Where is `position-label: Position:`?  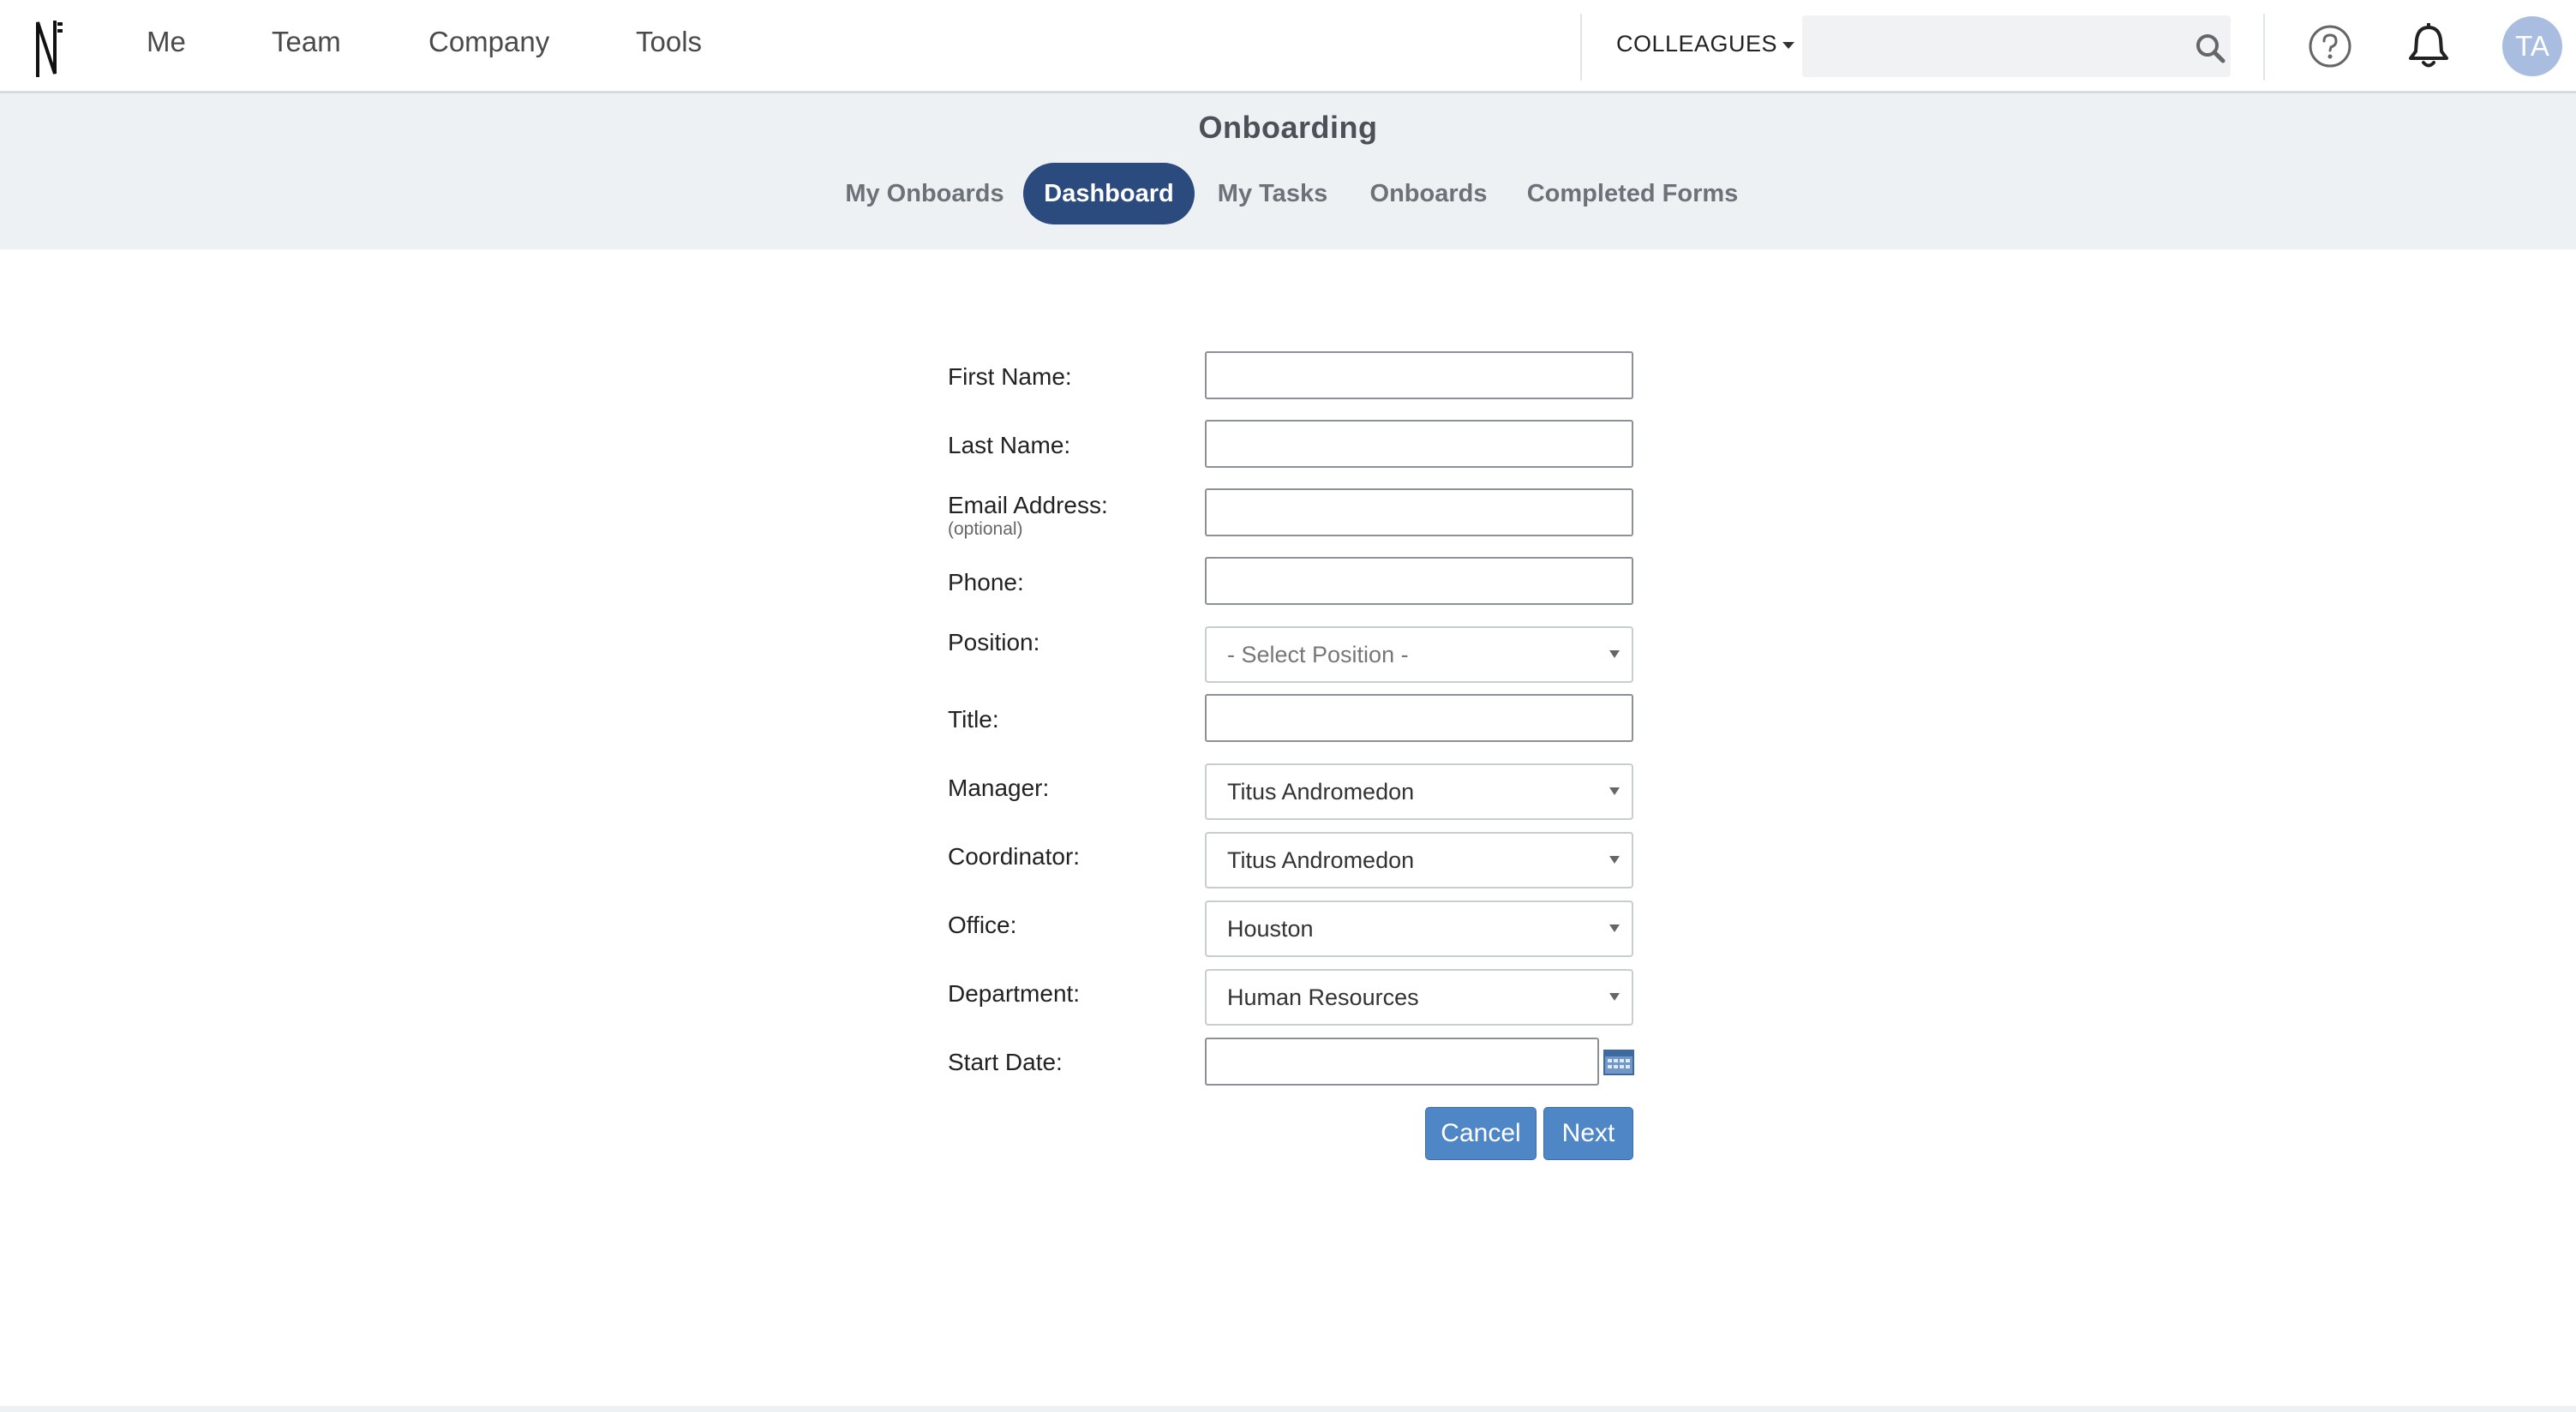
position-label: Position: is located at coordinates (994, 642).